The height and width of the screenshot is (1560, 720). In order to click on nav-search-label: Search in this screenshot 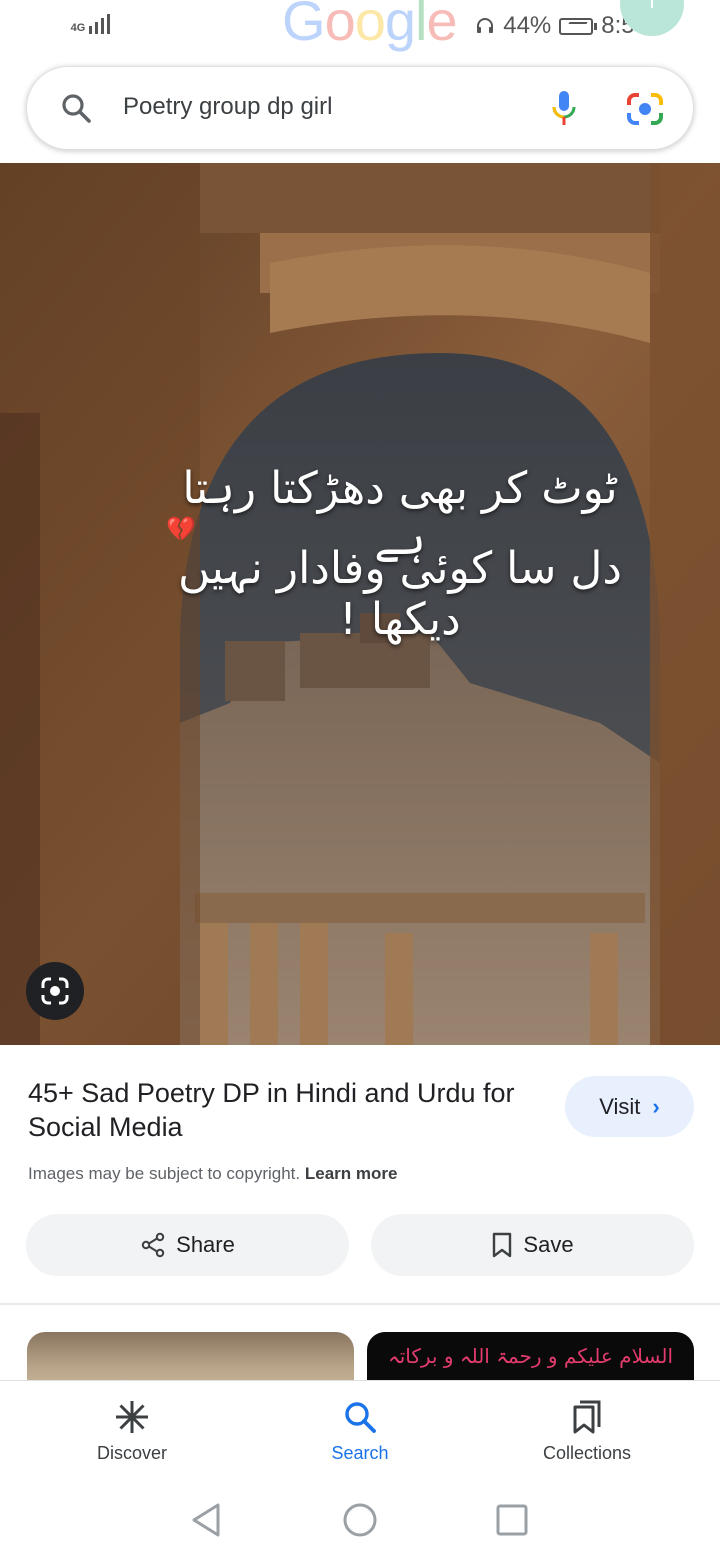, I will do `click(360, 1453)`.